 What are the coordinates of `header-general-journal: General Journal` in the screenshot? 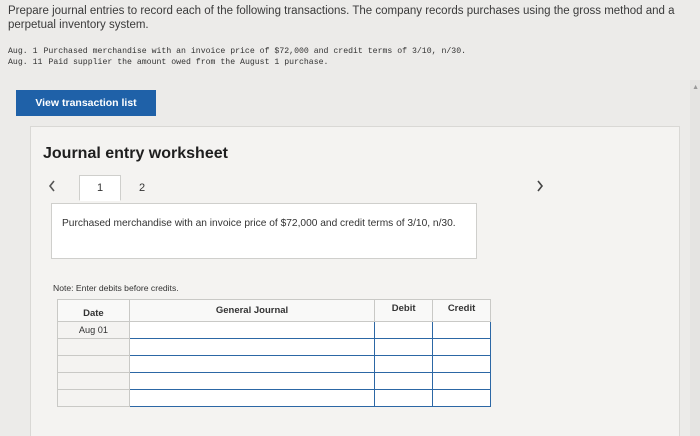 It's located at (252, 310).